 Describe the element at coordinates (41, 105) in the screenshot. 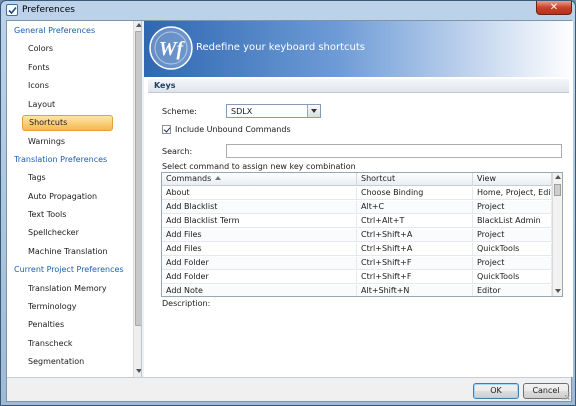

I see `nav-item-layout: Layout` at that location.